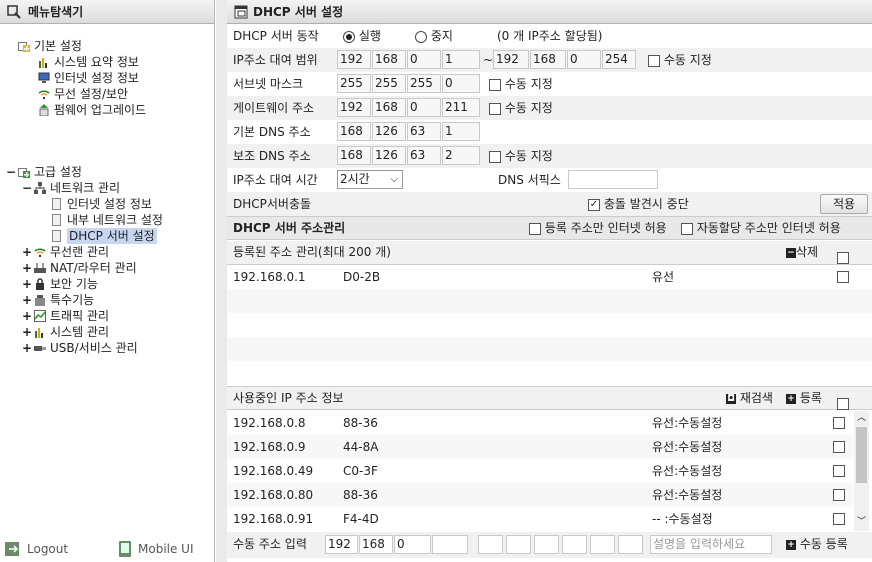 The height and width of the screenshot is (562, 872). I want to click on manual-description-input: 설명을 입력하세요, so click(711, 544).